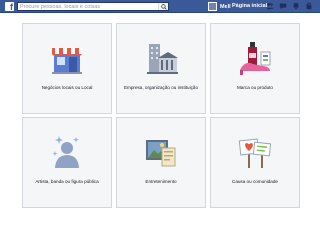 The image size is (320, 240). What do you see at coordinates (65, 152) in the screenshot?
I see `public-figure-icon` at bounding box center [65, 152].